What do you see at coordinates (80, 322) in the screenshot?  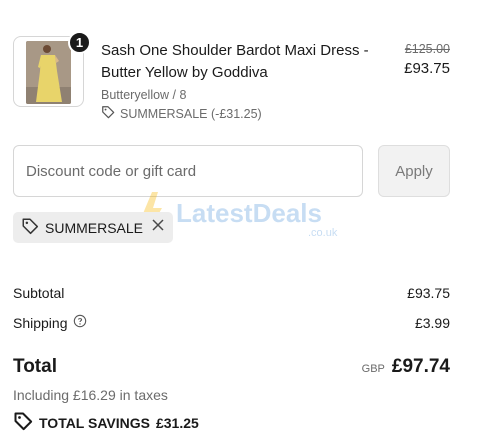 I see `help-circle-icon` at bounding box center [80, 322].